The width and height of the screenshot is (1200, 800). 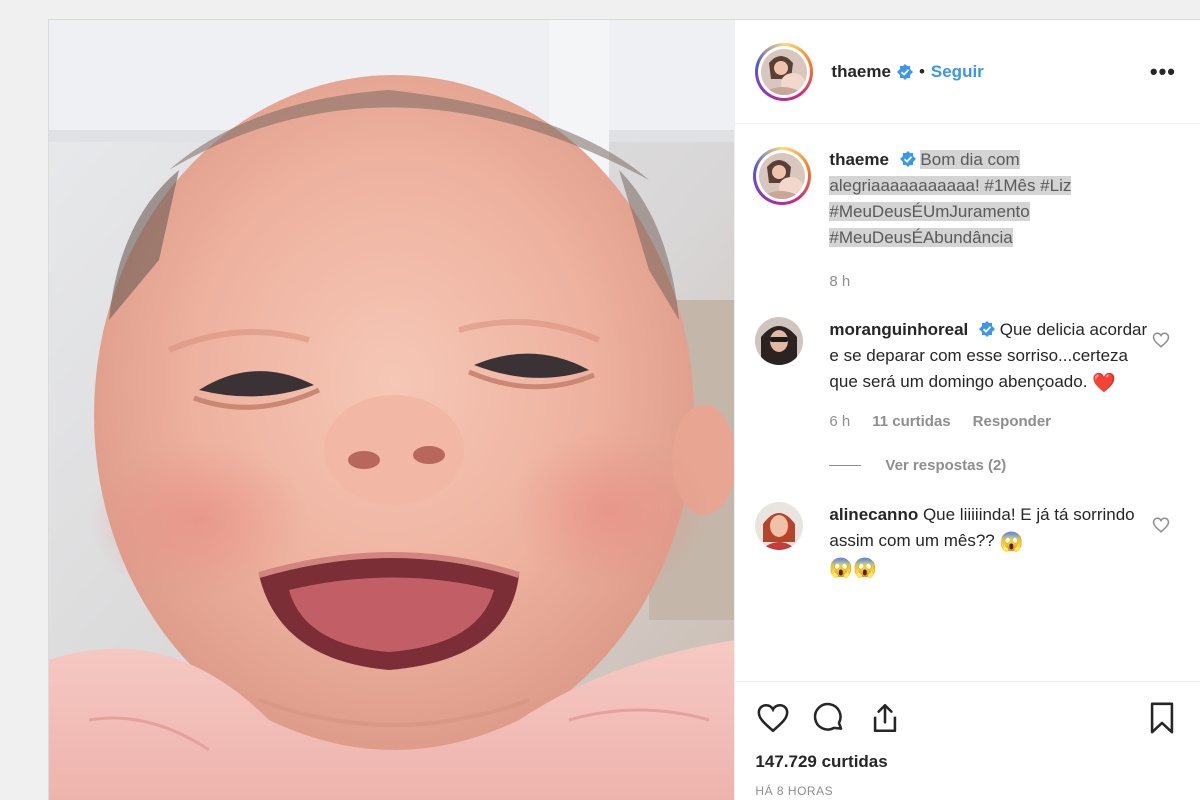 What do you see at coordinates (840, 281) in the screenshot?
I see `caption-age: 8 h` at bounding box center [840, 281].